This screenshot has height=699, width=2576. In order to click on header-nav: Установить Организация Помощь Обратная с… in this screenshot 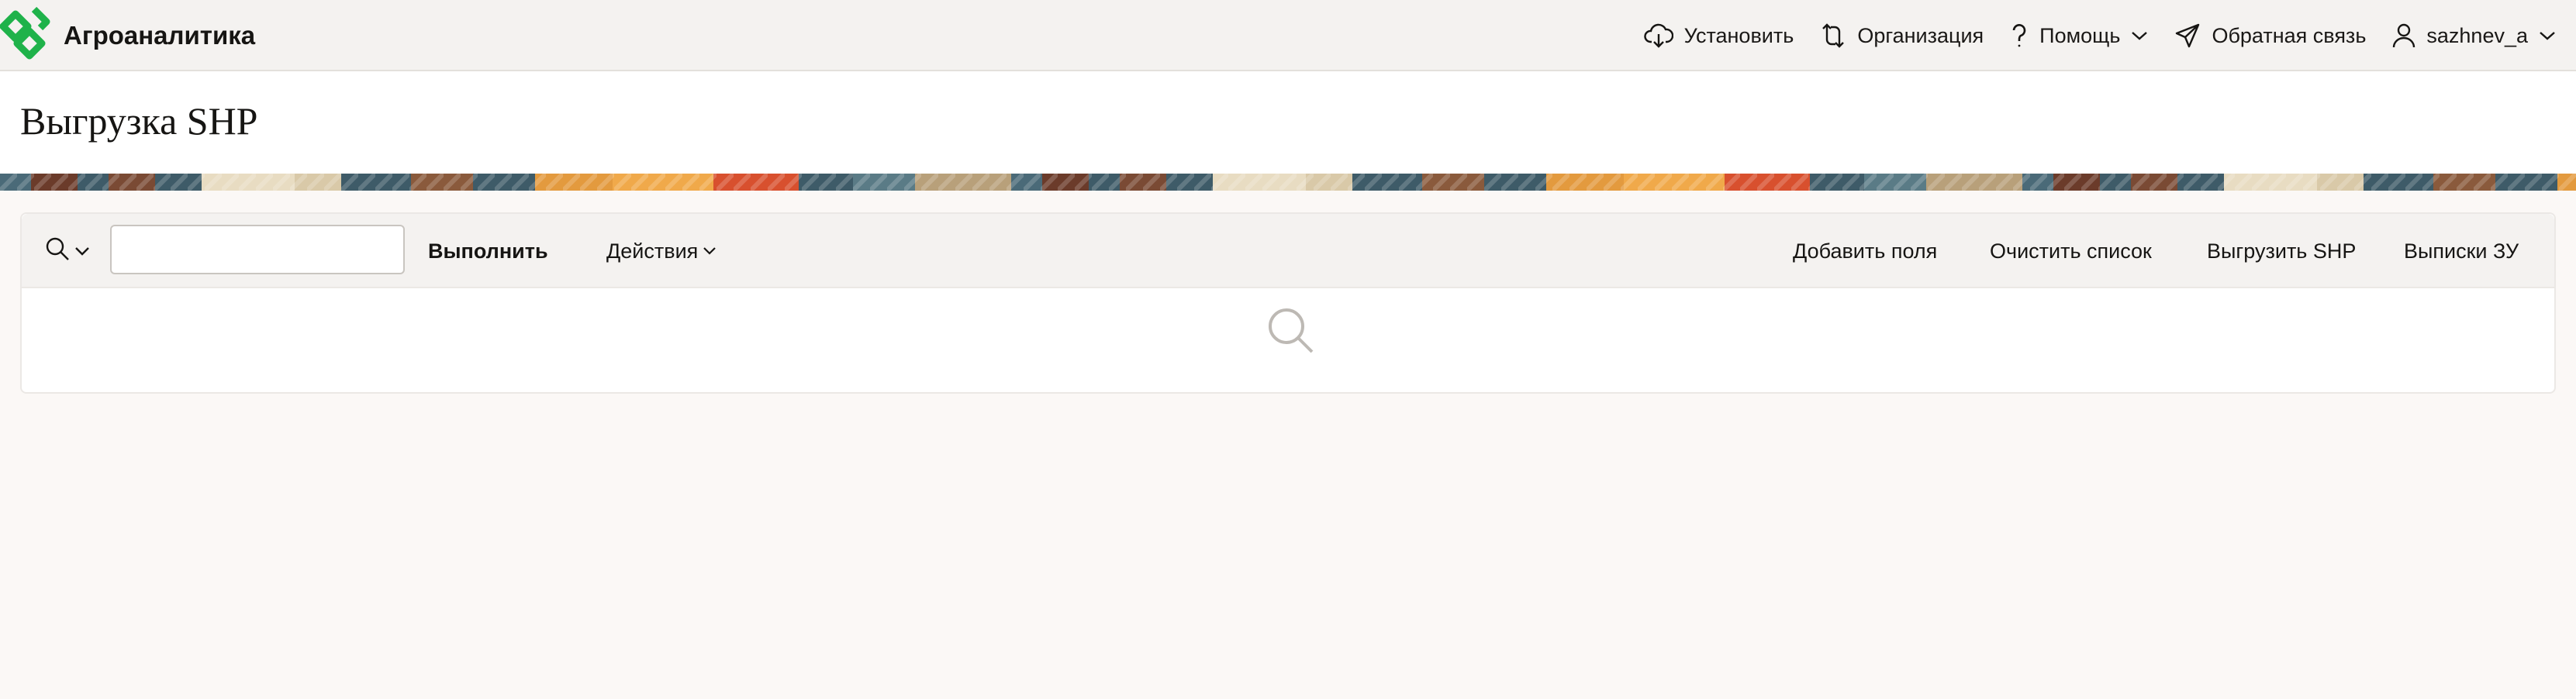, I will do `click(2087, 35)`.